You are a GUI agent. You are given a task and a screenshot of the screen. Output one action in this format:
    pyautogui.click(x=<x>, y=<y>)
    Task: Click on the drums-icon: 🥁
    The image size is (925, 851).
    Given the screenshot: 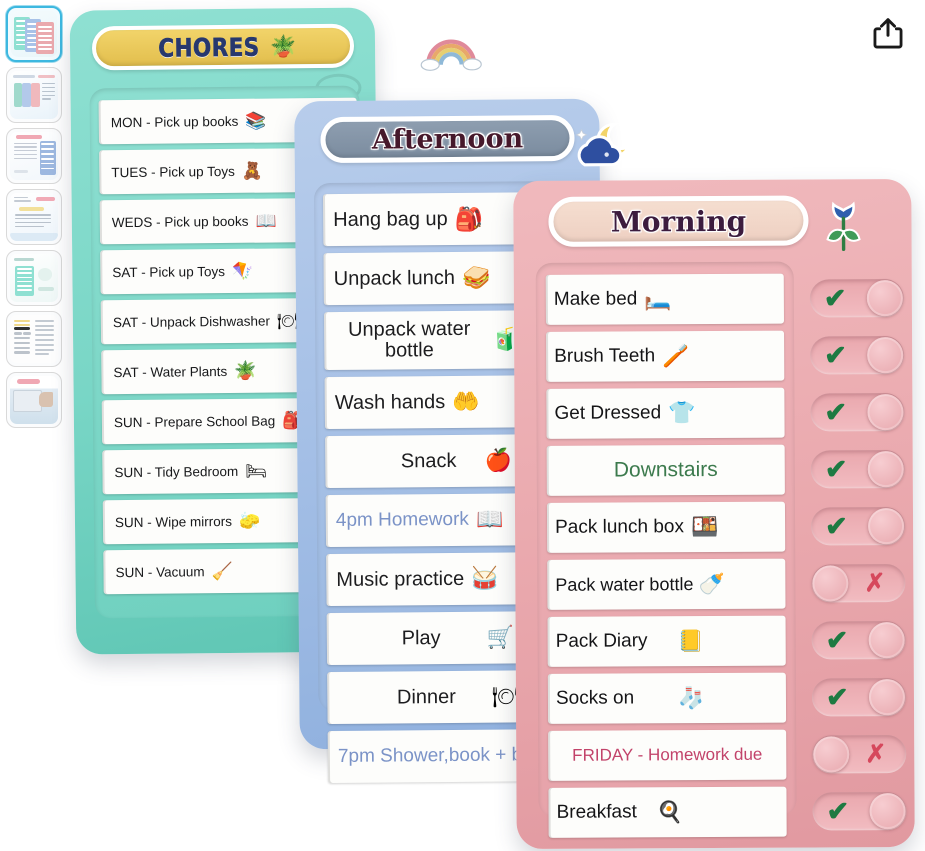 What is the action you would take?
    pyautogui.click(x=485, y=578)
    